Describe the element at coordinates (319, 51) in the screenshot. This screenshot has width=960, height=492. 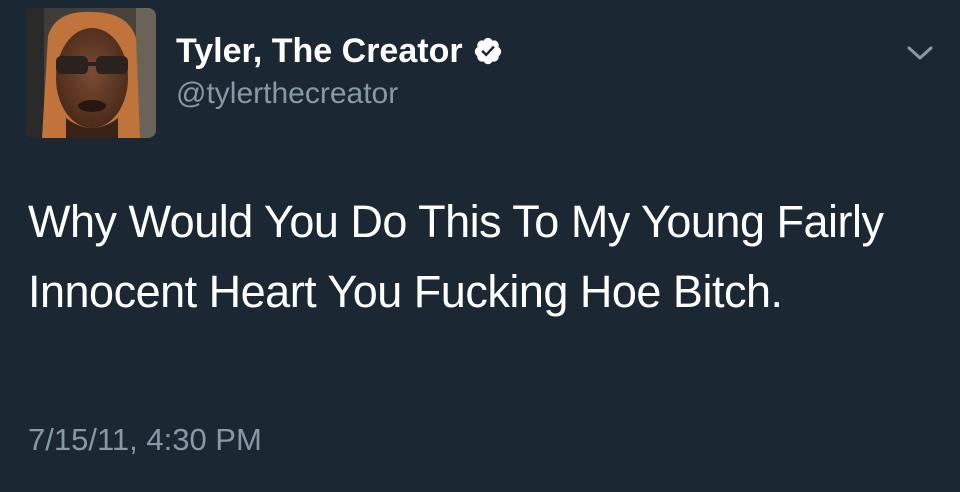
I see `display-name: Tyler, The Creator` at that location.